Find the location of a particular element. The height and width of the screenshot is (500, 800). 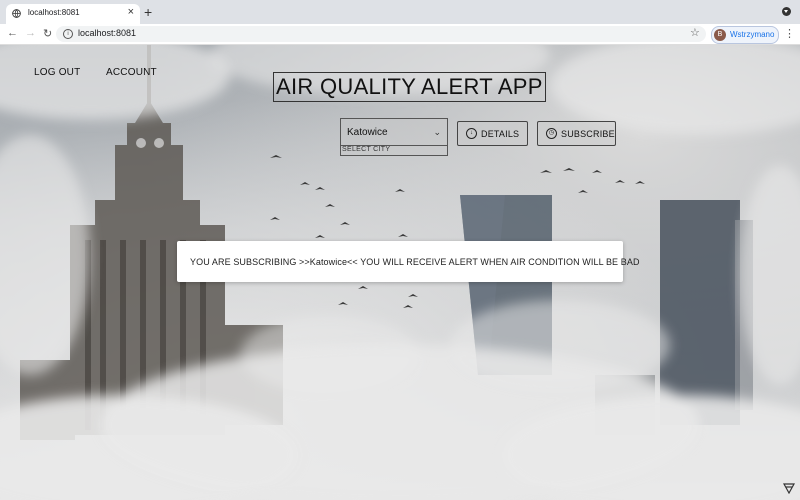

address-url: localhost:8081 is located at coordinates (107, 33).